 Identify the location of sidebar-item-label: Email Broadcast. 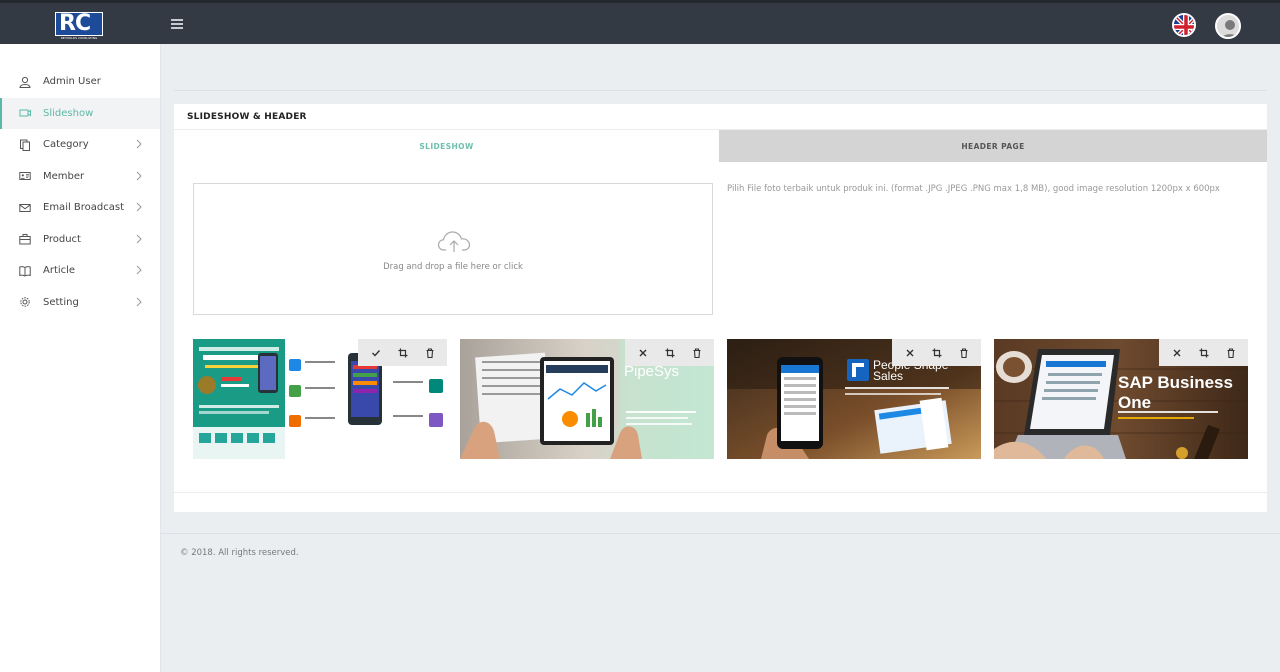
(84, 208).